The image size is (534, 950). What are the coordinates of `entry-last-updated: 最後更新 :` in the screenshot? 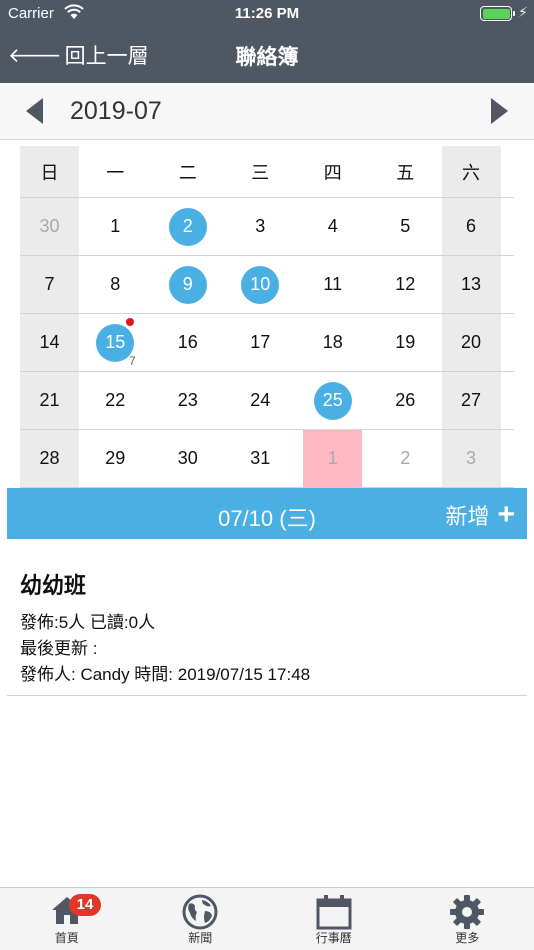 It's located at (59, 648).